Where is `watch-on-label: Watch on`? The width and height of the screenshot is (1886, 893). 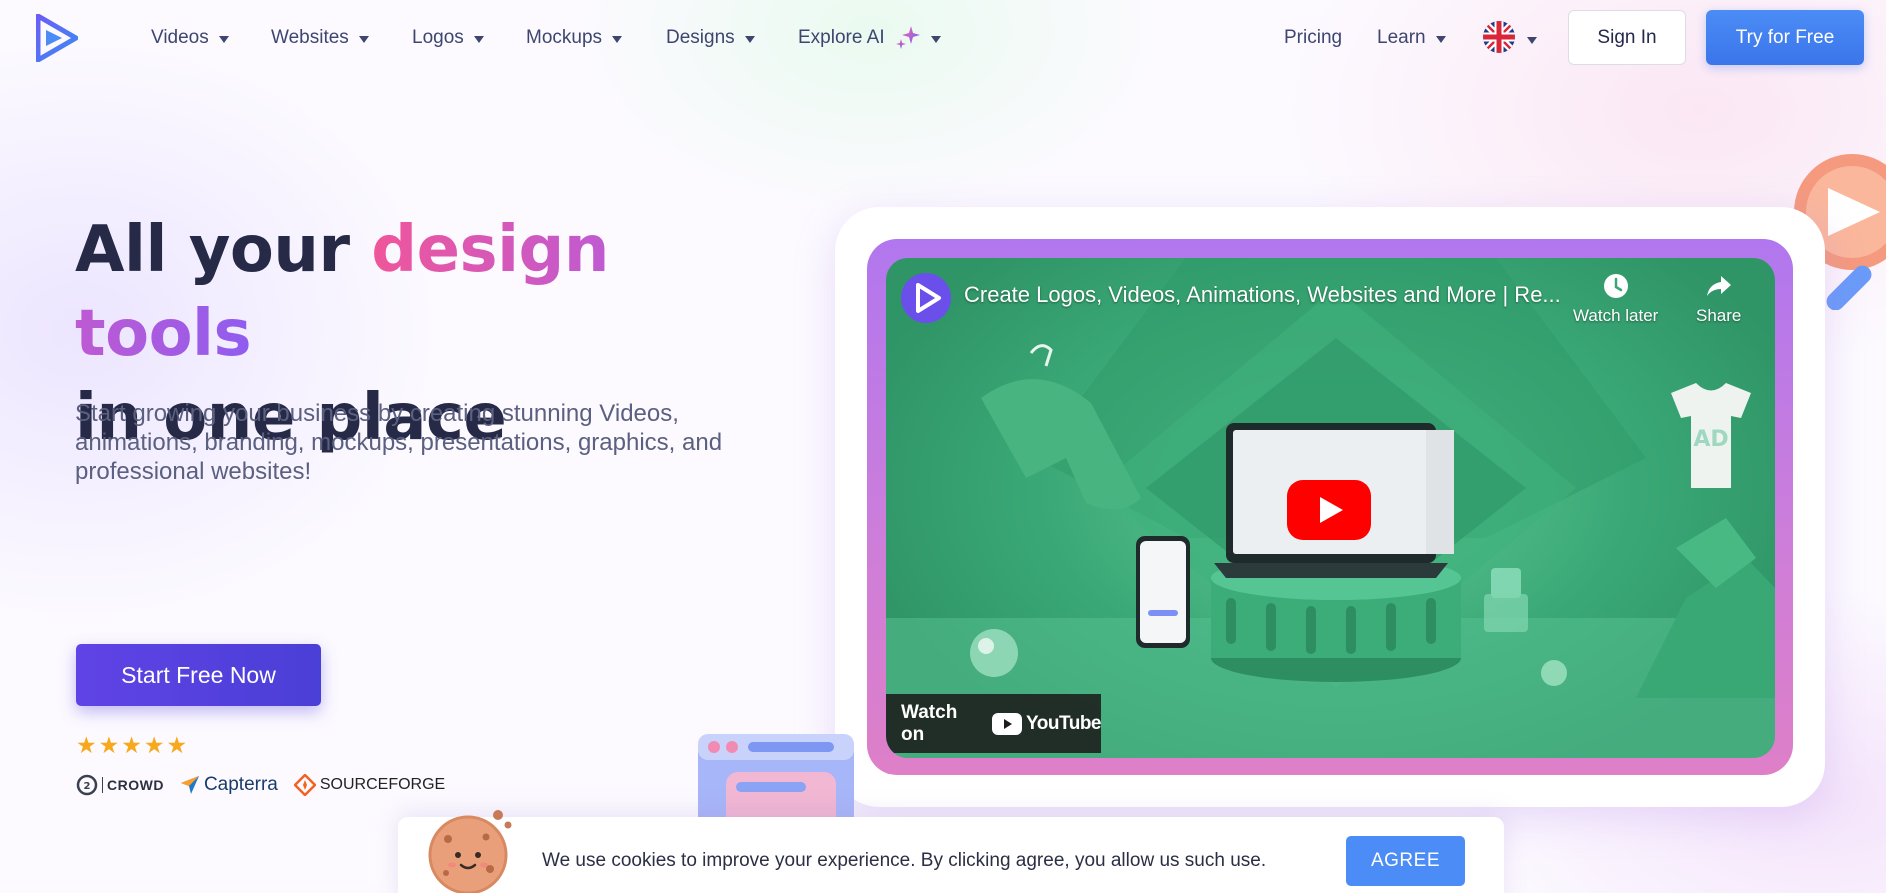 watch-on-label: Watch on is located at coordinates (929, 723).